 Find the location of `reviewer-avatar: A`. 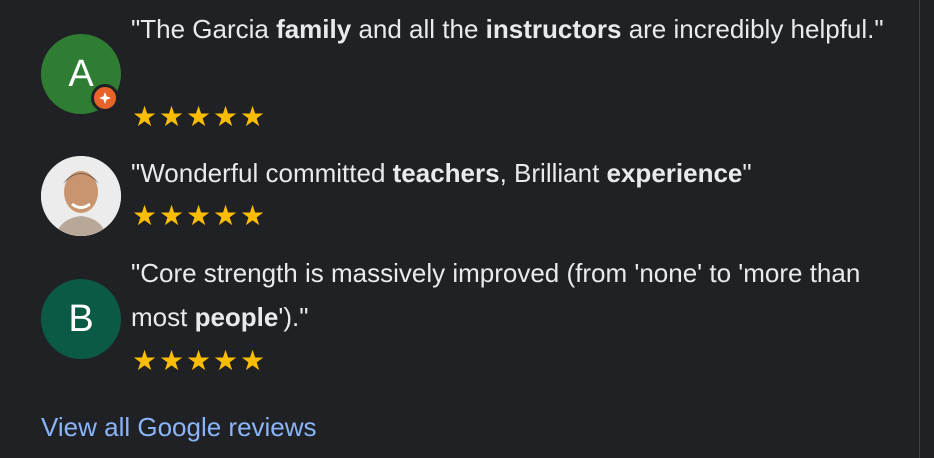

reviewer-avatar: A is located at coordinates (81, 74).